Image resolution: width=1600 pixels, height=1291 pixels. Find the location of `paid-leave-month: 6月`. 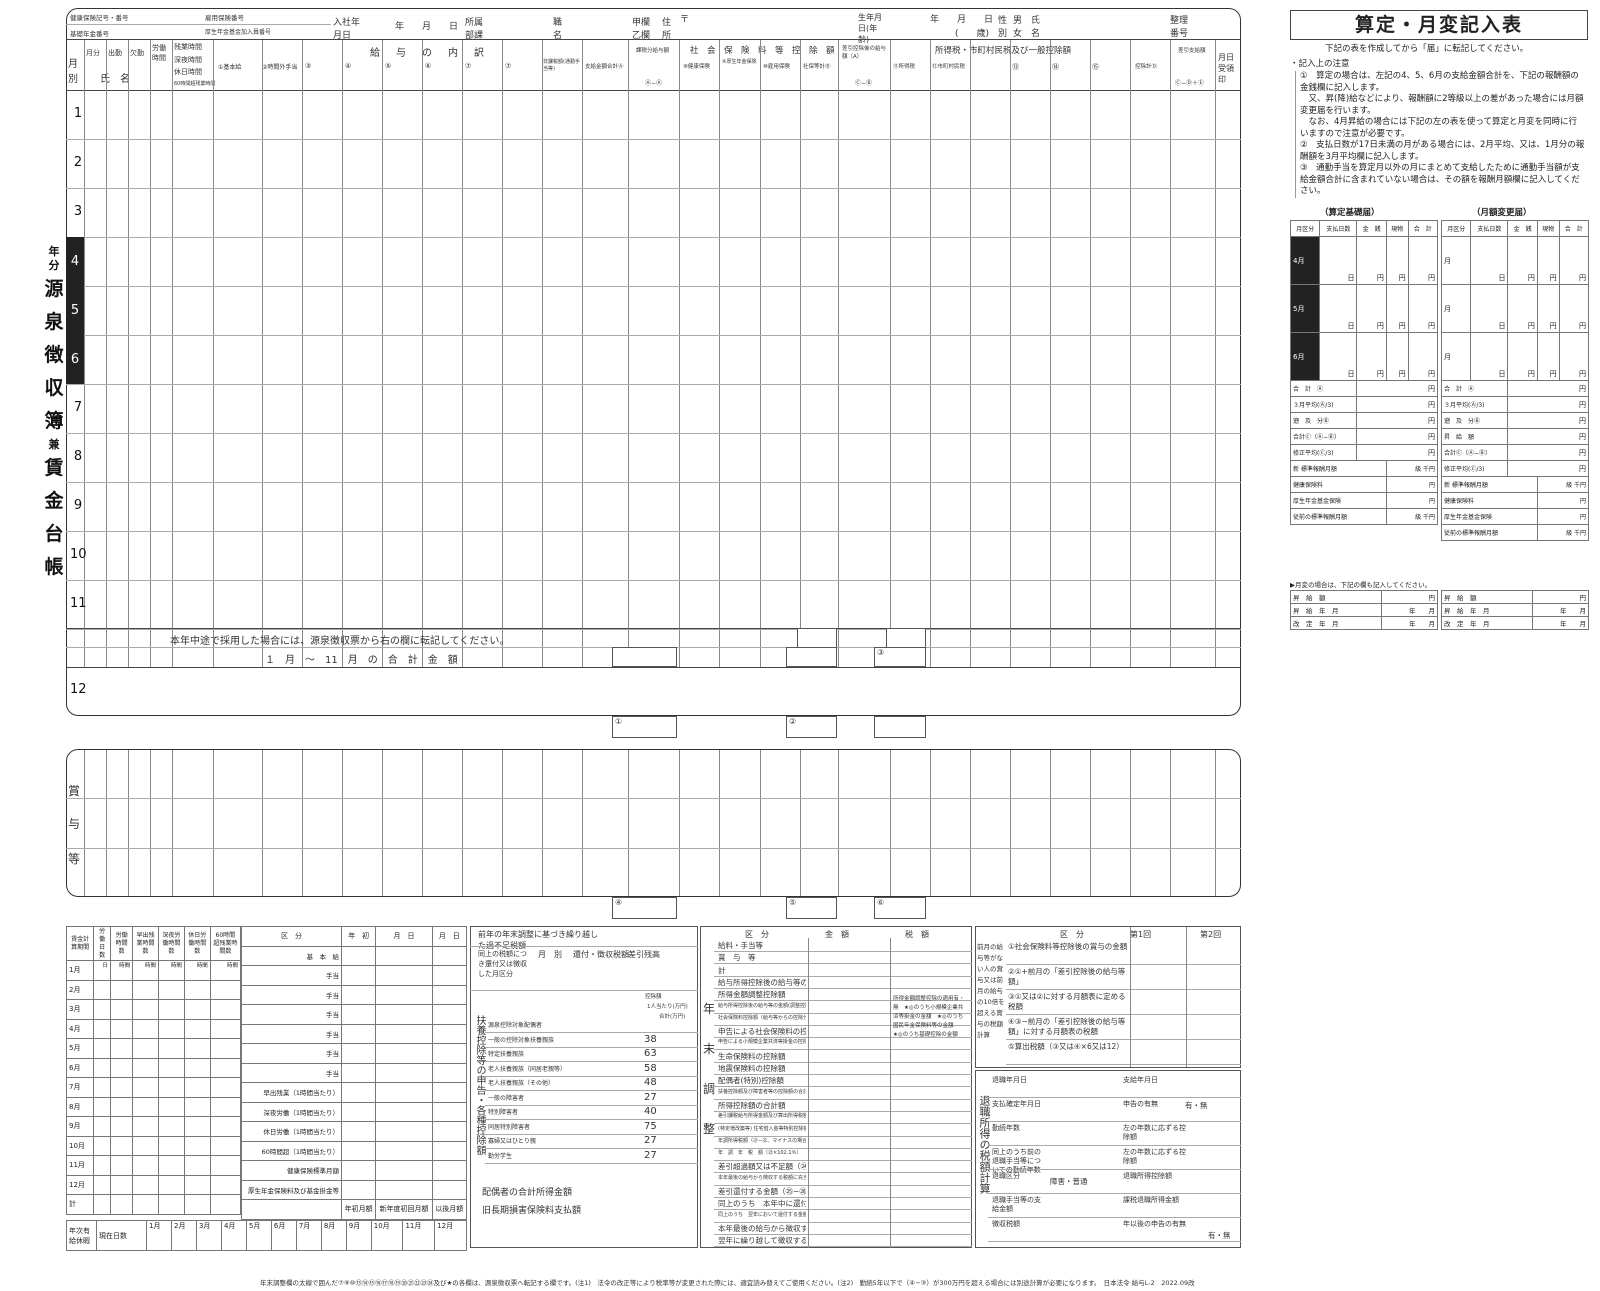

paid-leave-month: 6月 is located at coordinates (283, 1235).